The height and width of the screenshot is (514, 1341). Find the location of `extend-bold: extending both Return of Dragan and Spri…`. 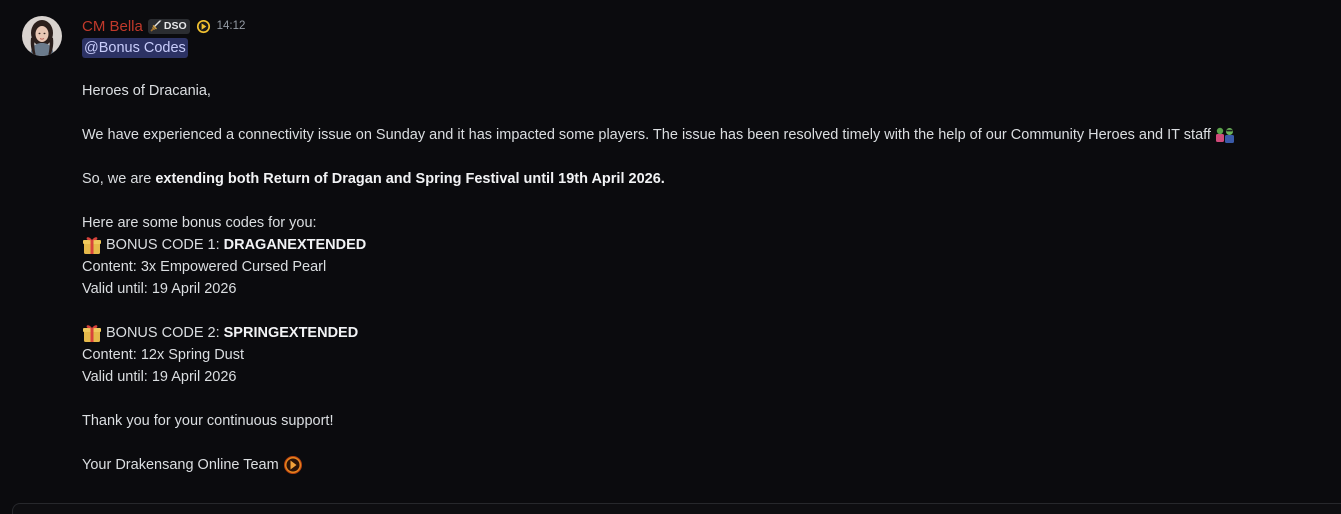

extend-bold: extending both Return of Dragan and Spri… is located at coordinates (410, 179).